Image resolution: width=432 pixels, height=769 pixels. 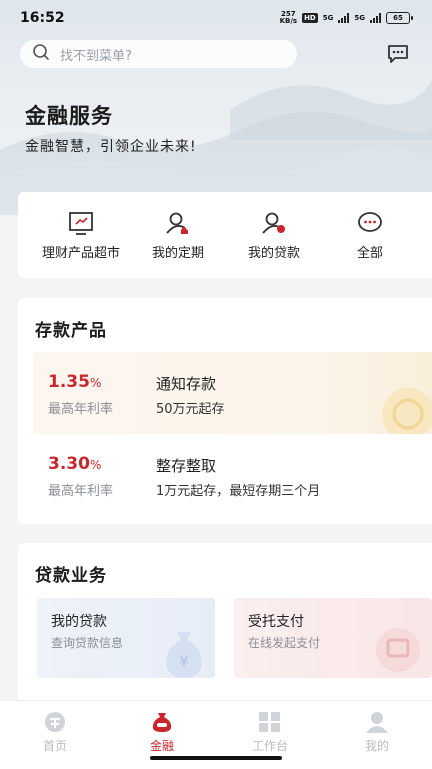 I want to click on payment-decoration-icon, so click(x=398, y=650).